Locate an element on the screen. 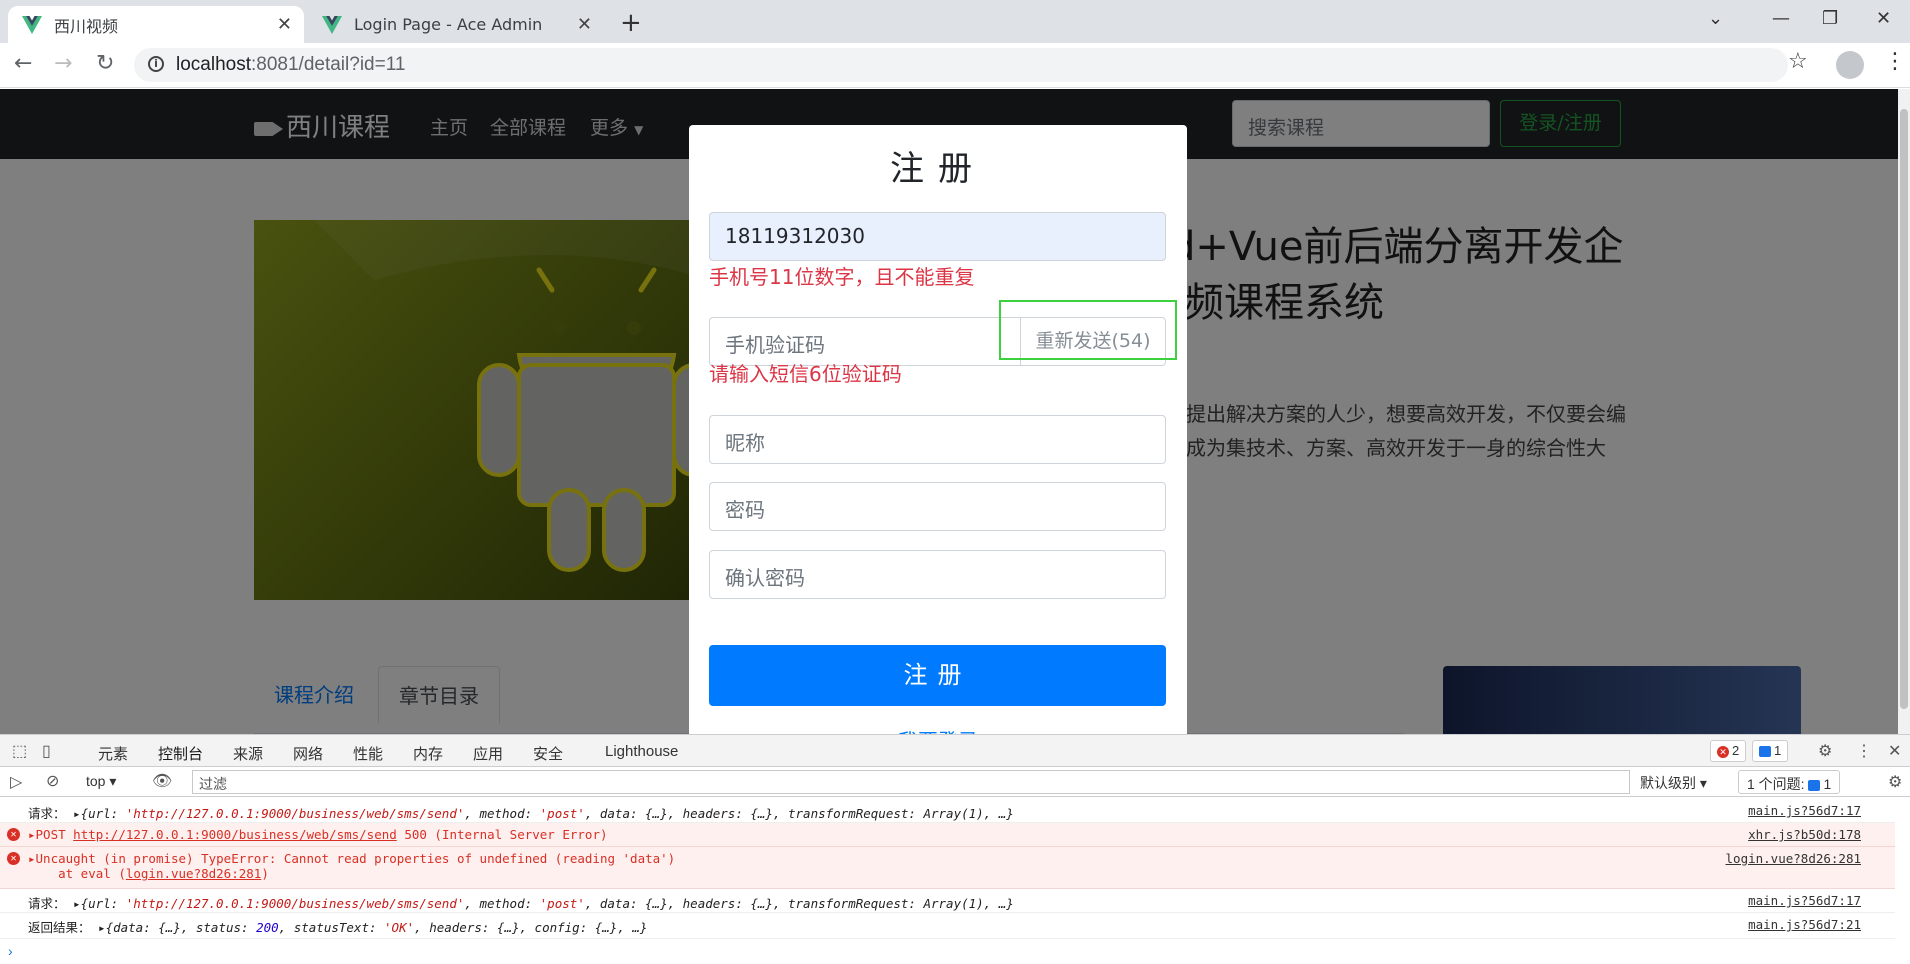 The width and height of the screenshot is (1910, 964). reload-icon: ↻ is located at coordinates (105, 63).